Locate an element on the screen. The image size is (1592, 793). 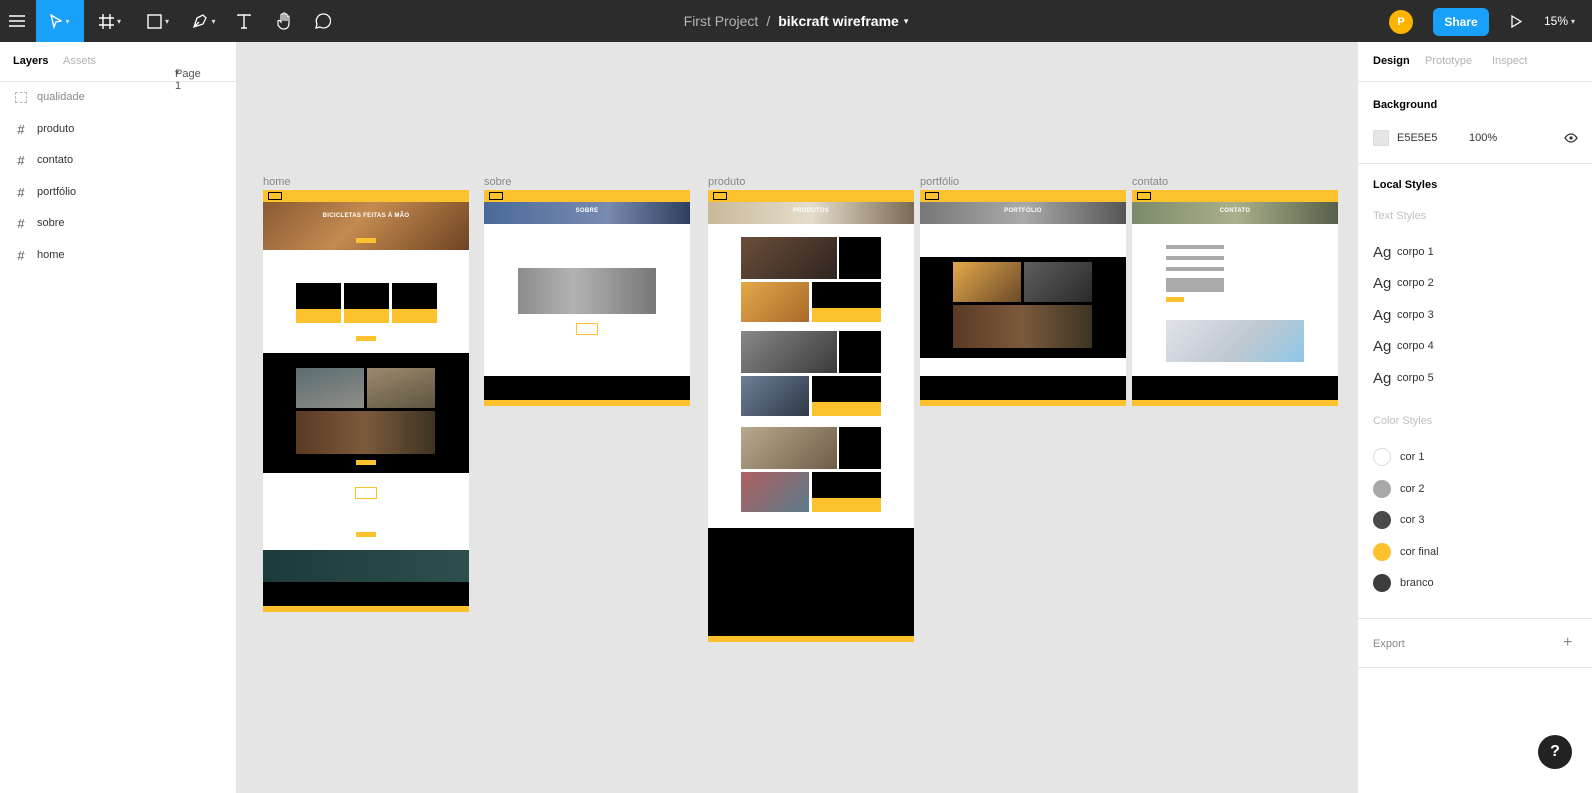
frame-label-home: home is located at coordinates (277, 182).